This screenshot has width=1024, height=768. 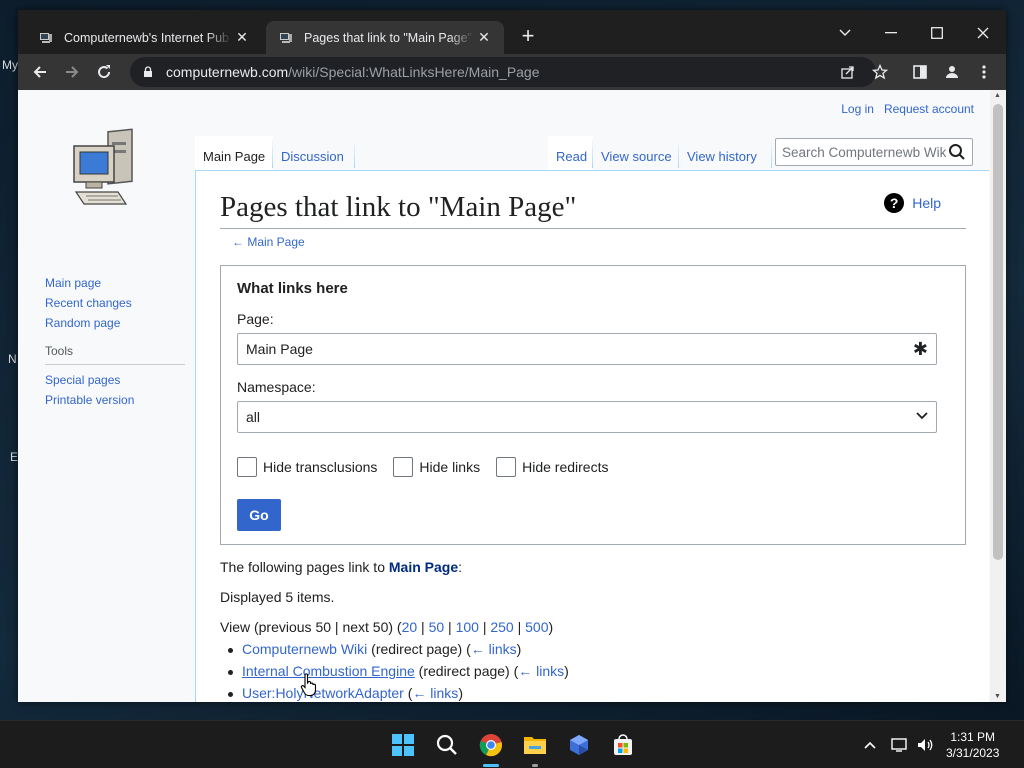 I want to click on help-label: Help, so click(x=926, y=203).